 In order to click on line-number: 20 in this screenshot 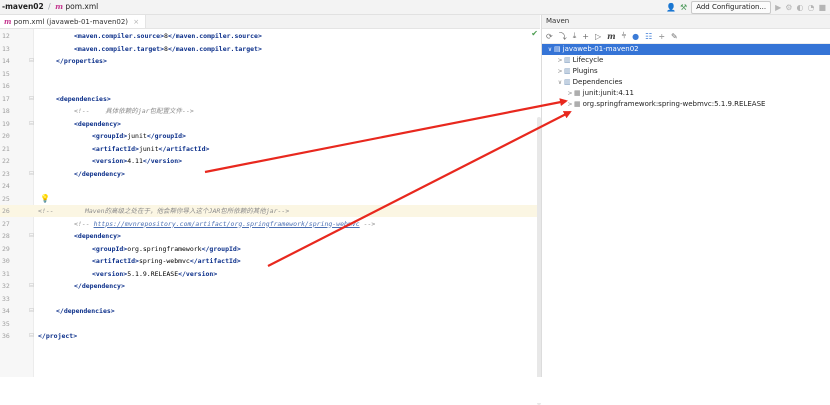, I will do `click(6, 136)`.